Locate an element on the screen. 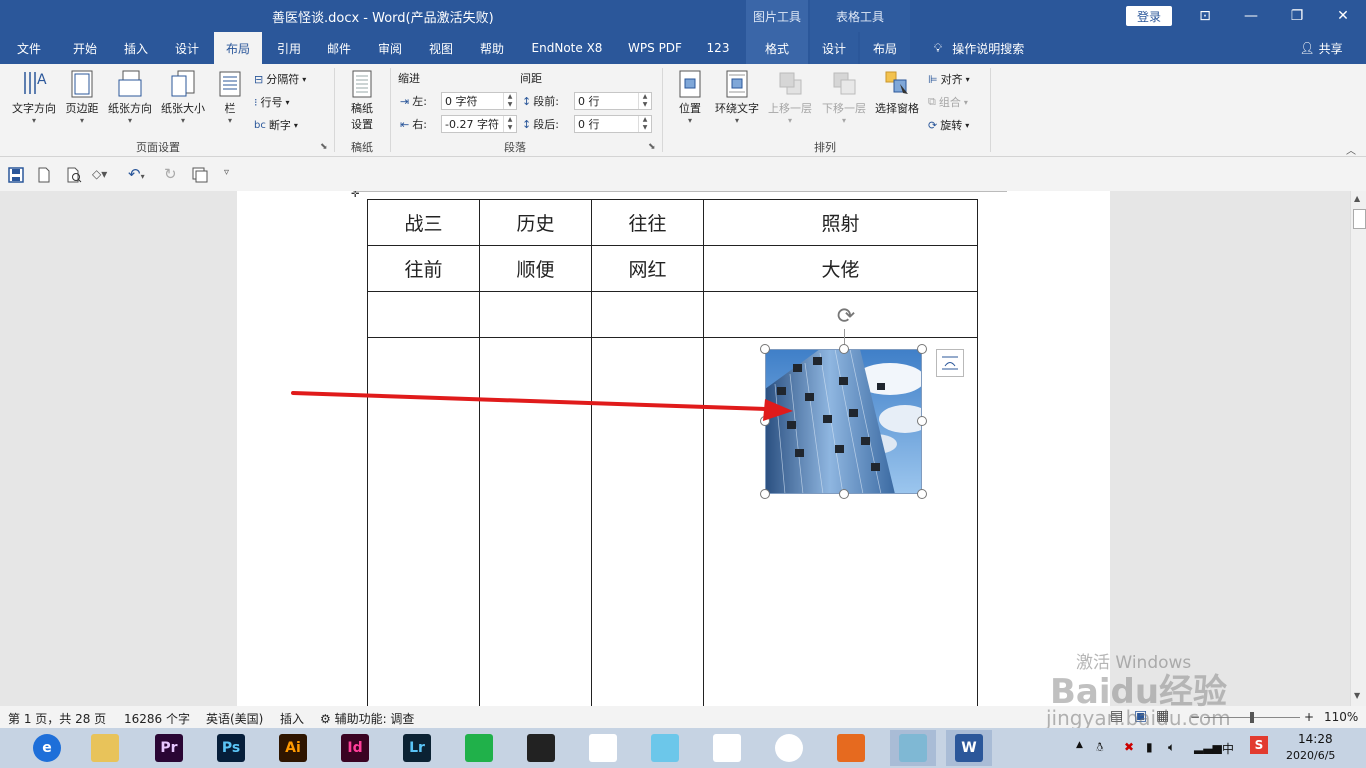  tab-home: 开始 is located at coordinates (85, 48).